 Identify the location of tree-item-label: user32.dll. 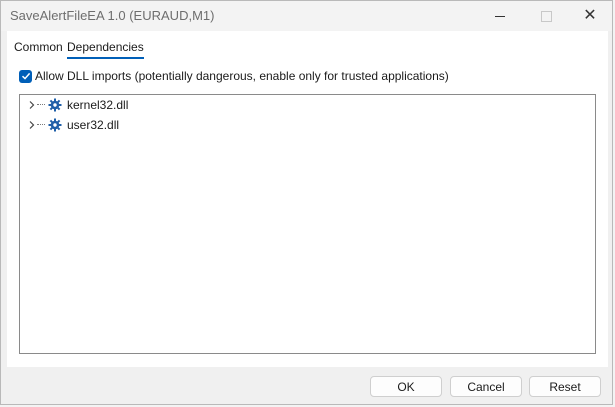
(93, 125).